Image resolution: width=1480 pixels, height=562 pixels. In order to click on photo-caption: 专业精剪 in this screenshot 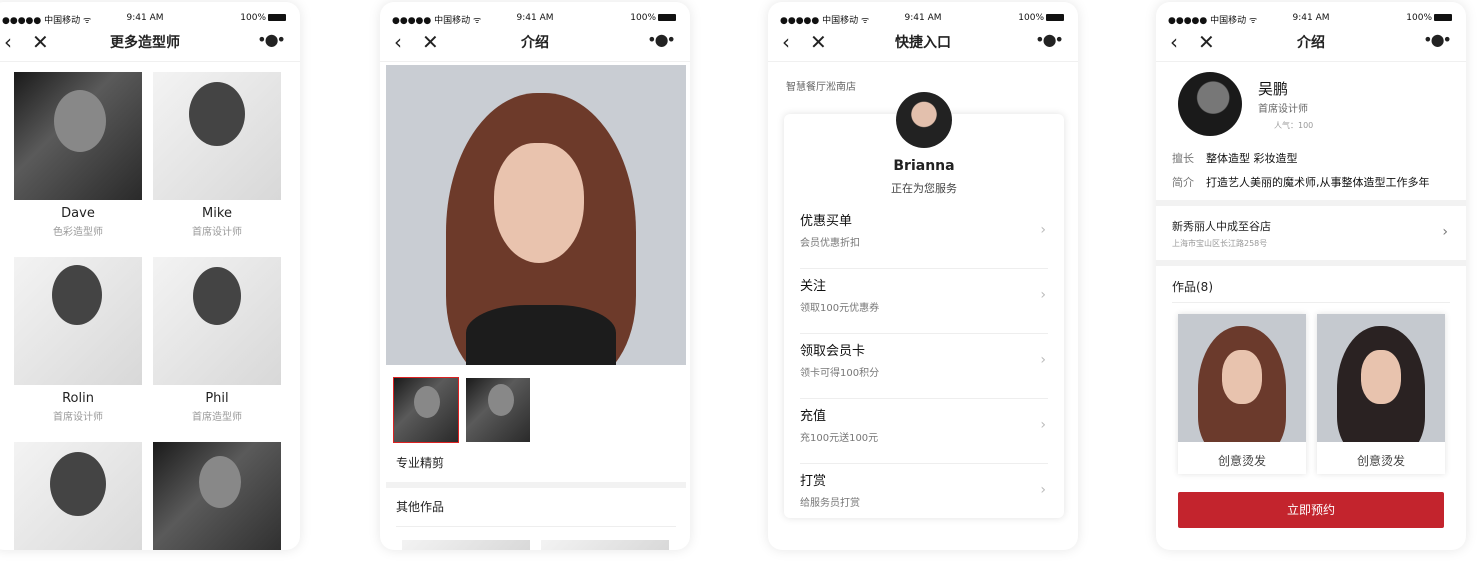, I will do `click(420, 463)`.